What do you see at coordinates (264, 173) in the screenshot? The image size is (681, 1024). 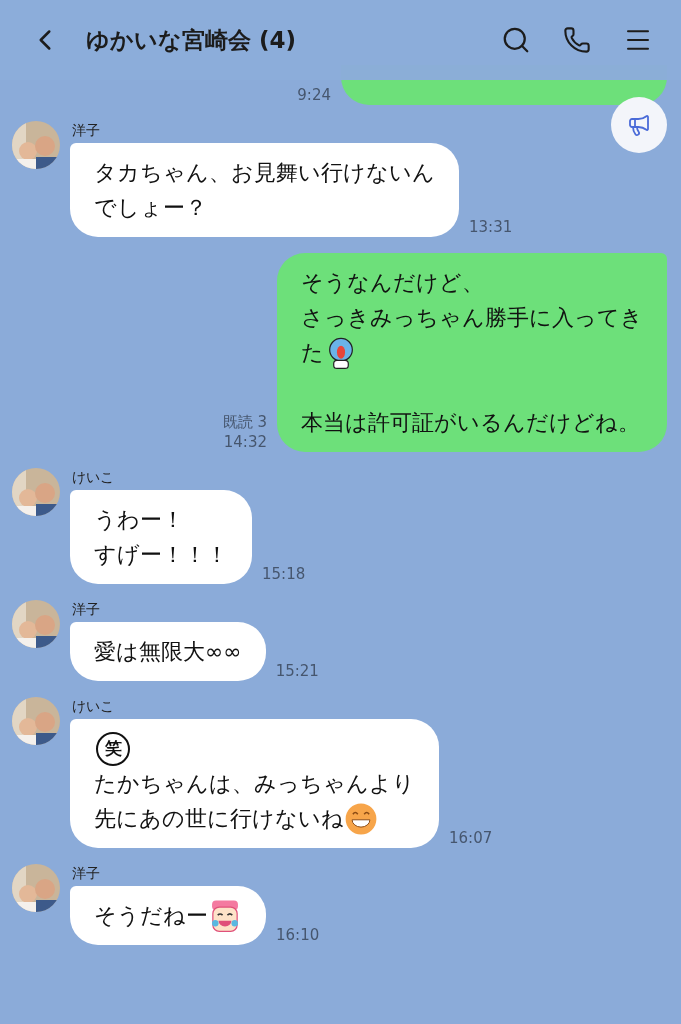 I see `message-text: タカちゃん、お見舞い行けないん` at bounding box center [264, 173].